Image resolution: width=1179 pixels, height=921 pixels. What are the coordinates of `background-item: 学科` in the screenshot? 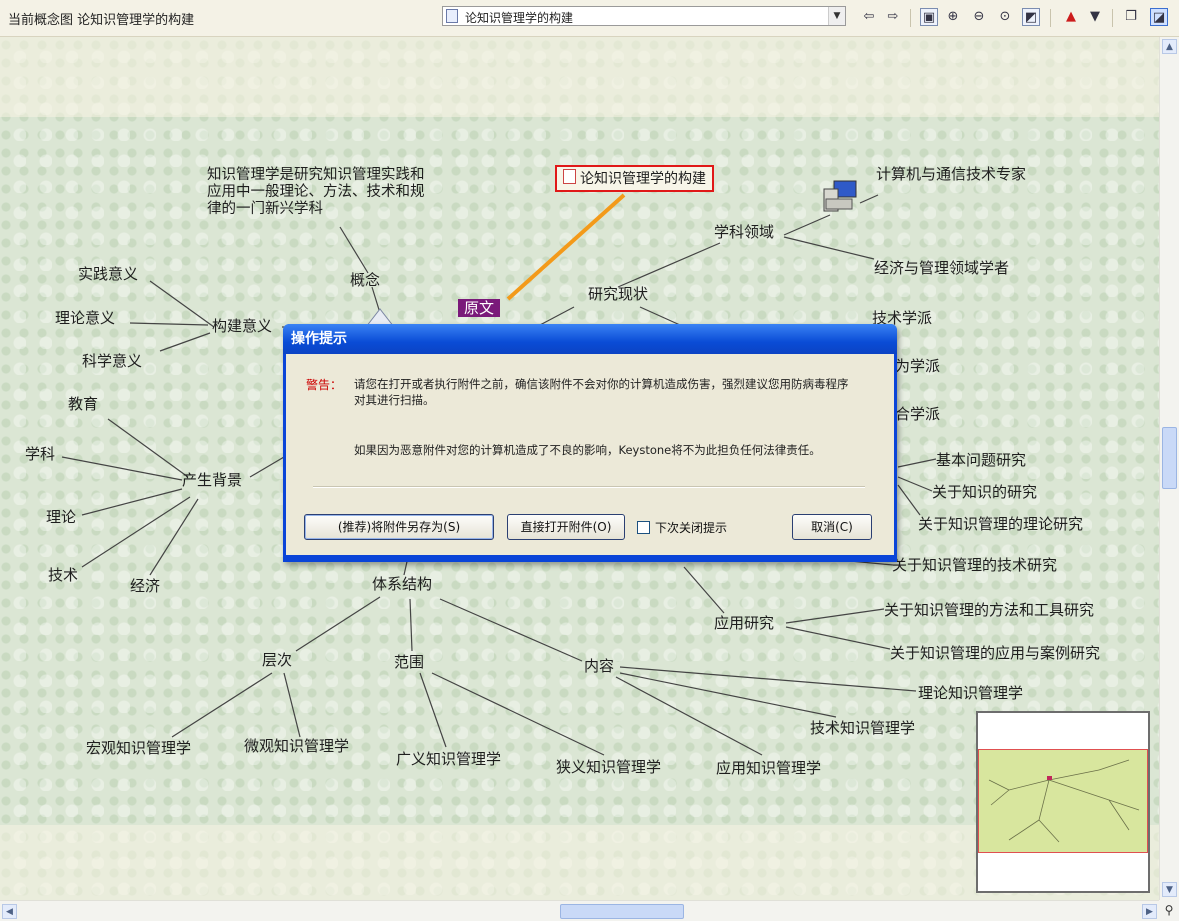 It's located at (40, 454).